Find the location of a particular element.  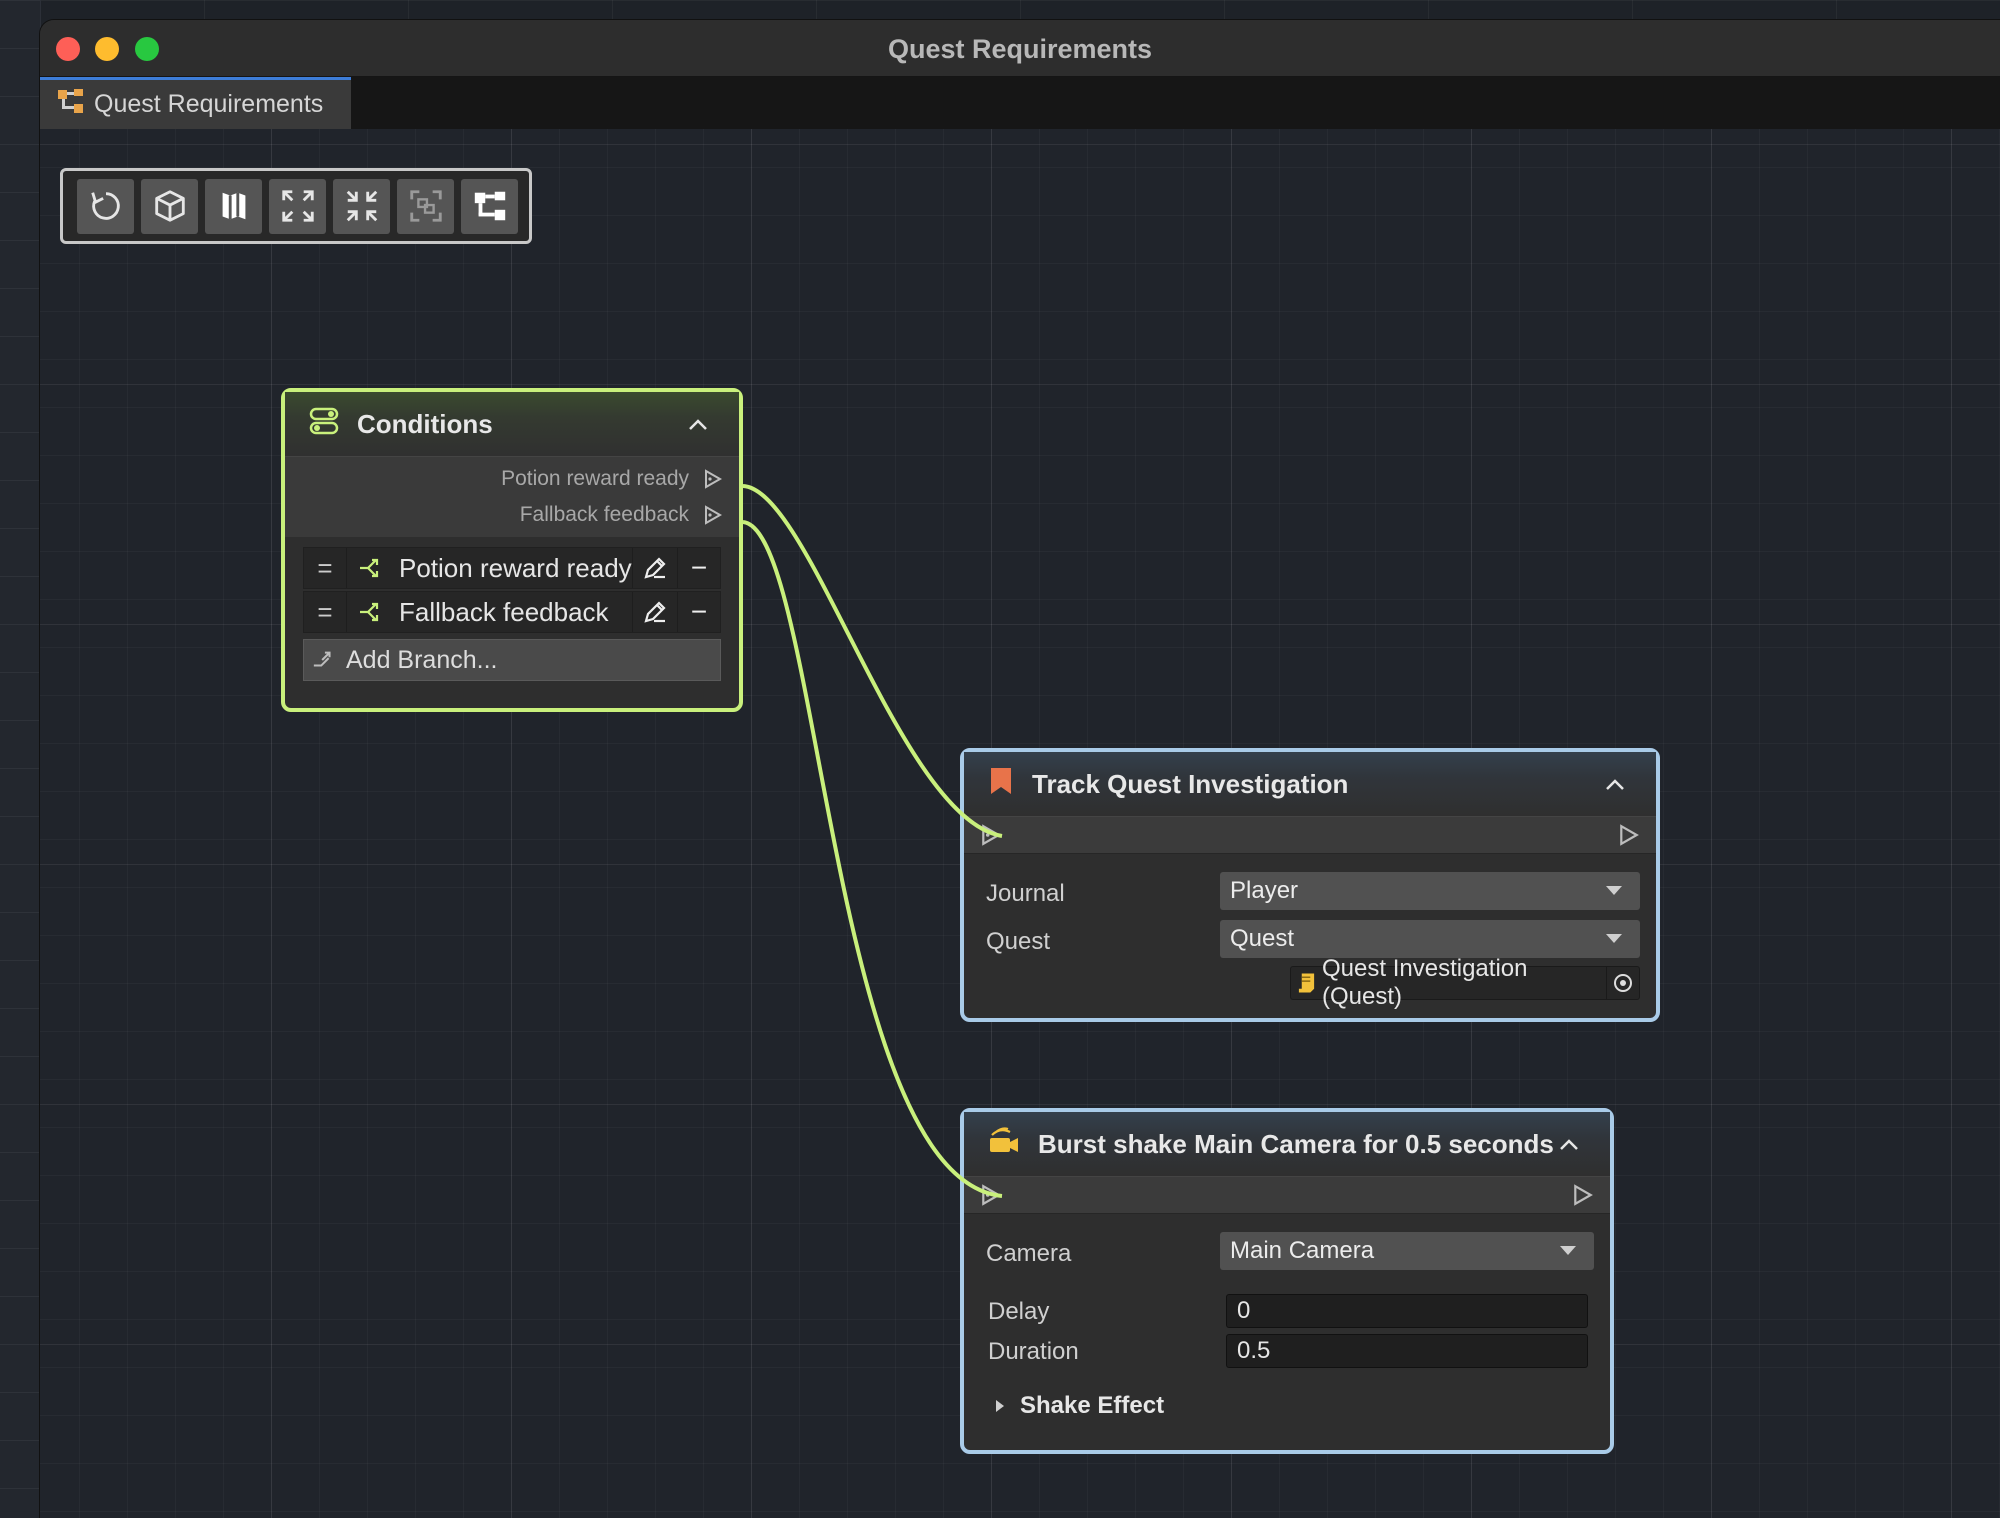

collapse-icon is located at coordinates (361, 206).